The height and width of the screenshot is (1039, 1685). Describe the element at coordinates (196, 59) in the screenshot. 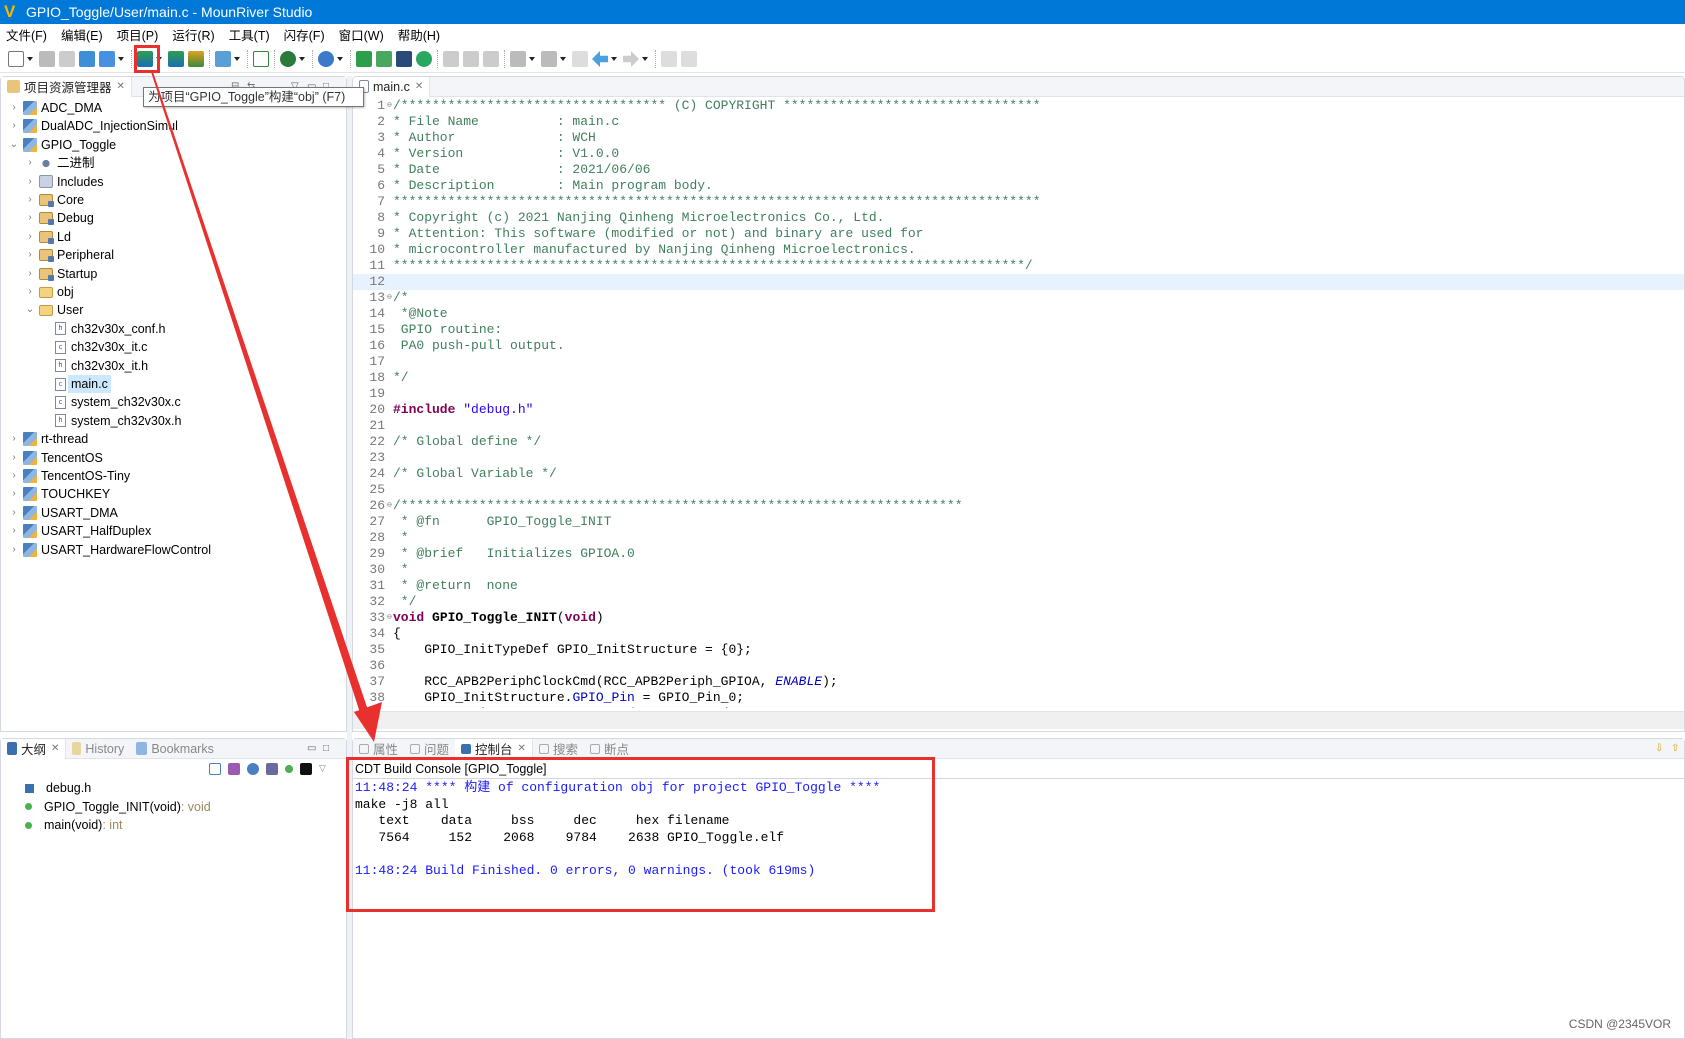

I see `layers-icon` at that location.